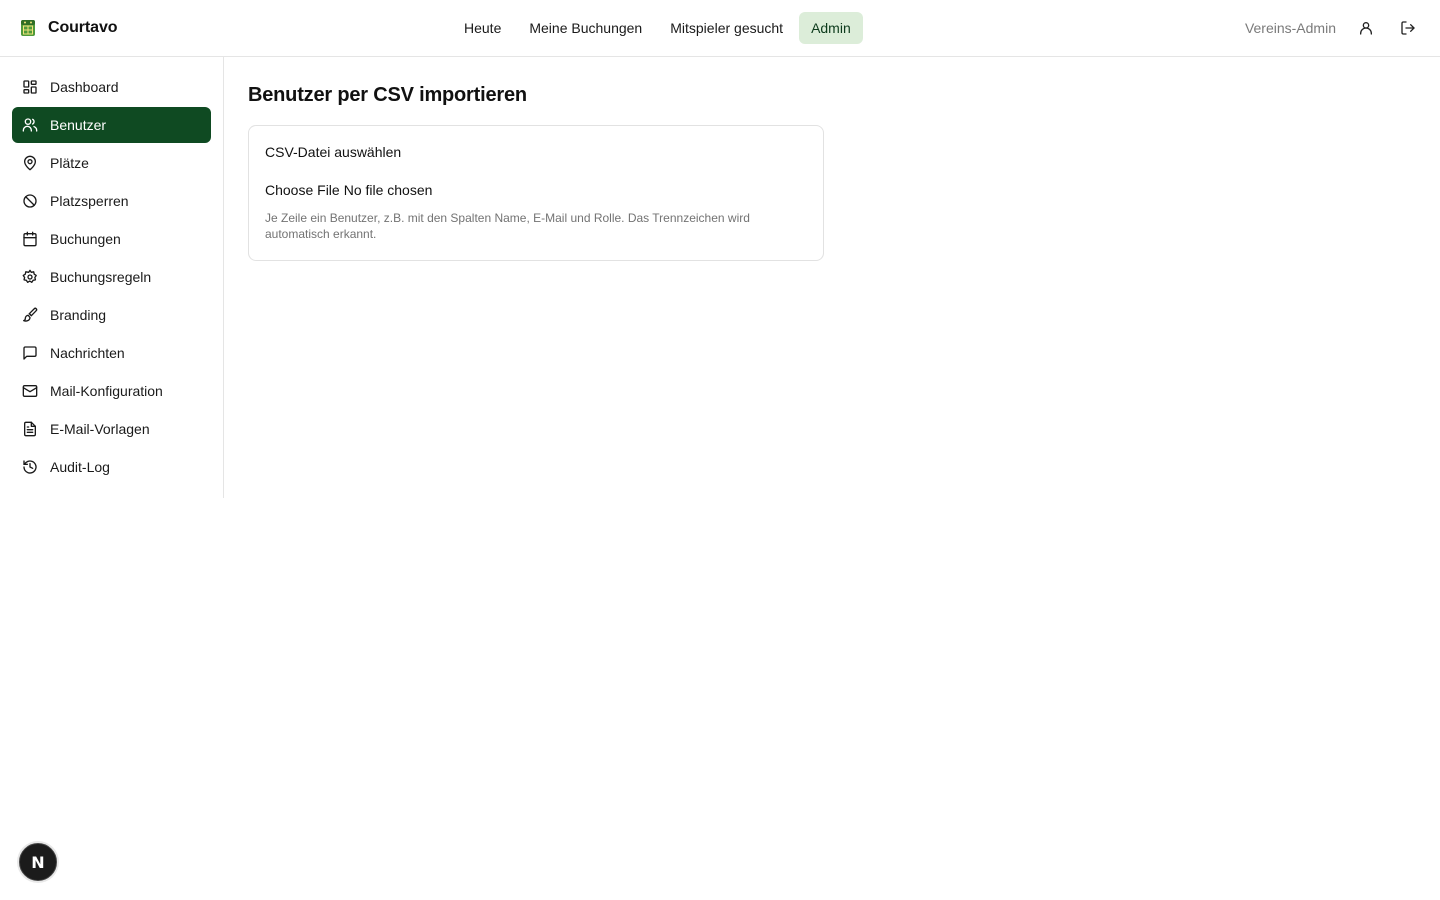  What do you see at coordinates (30, 87) in the screenshot?
I see `dashboard-icon` at bounding box center [30, 87].